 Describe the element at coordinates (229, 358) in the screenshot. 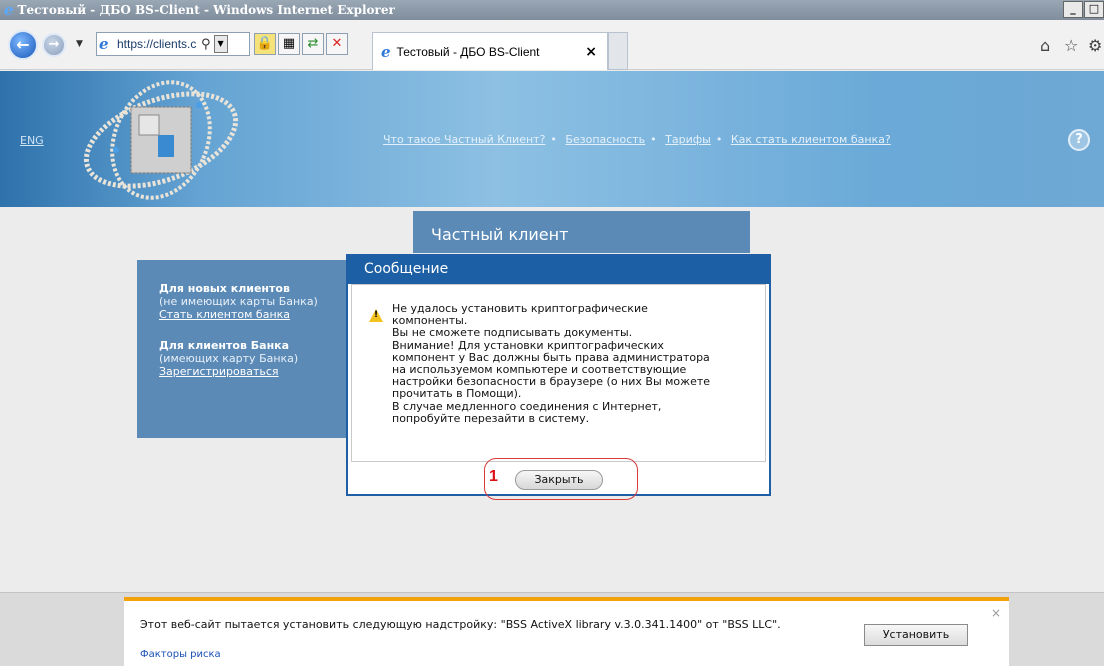

I see `bank-clients-subtitle: (имеющих карту Банка)` at that location.